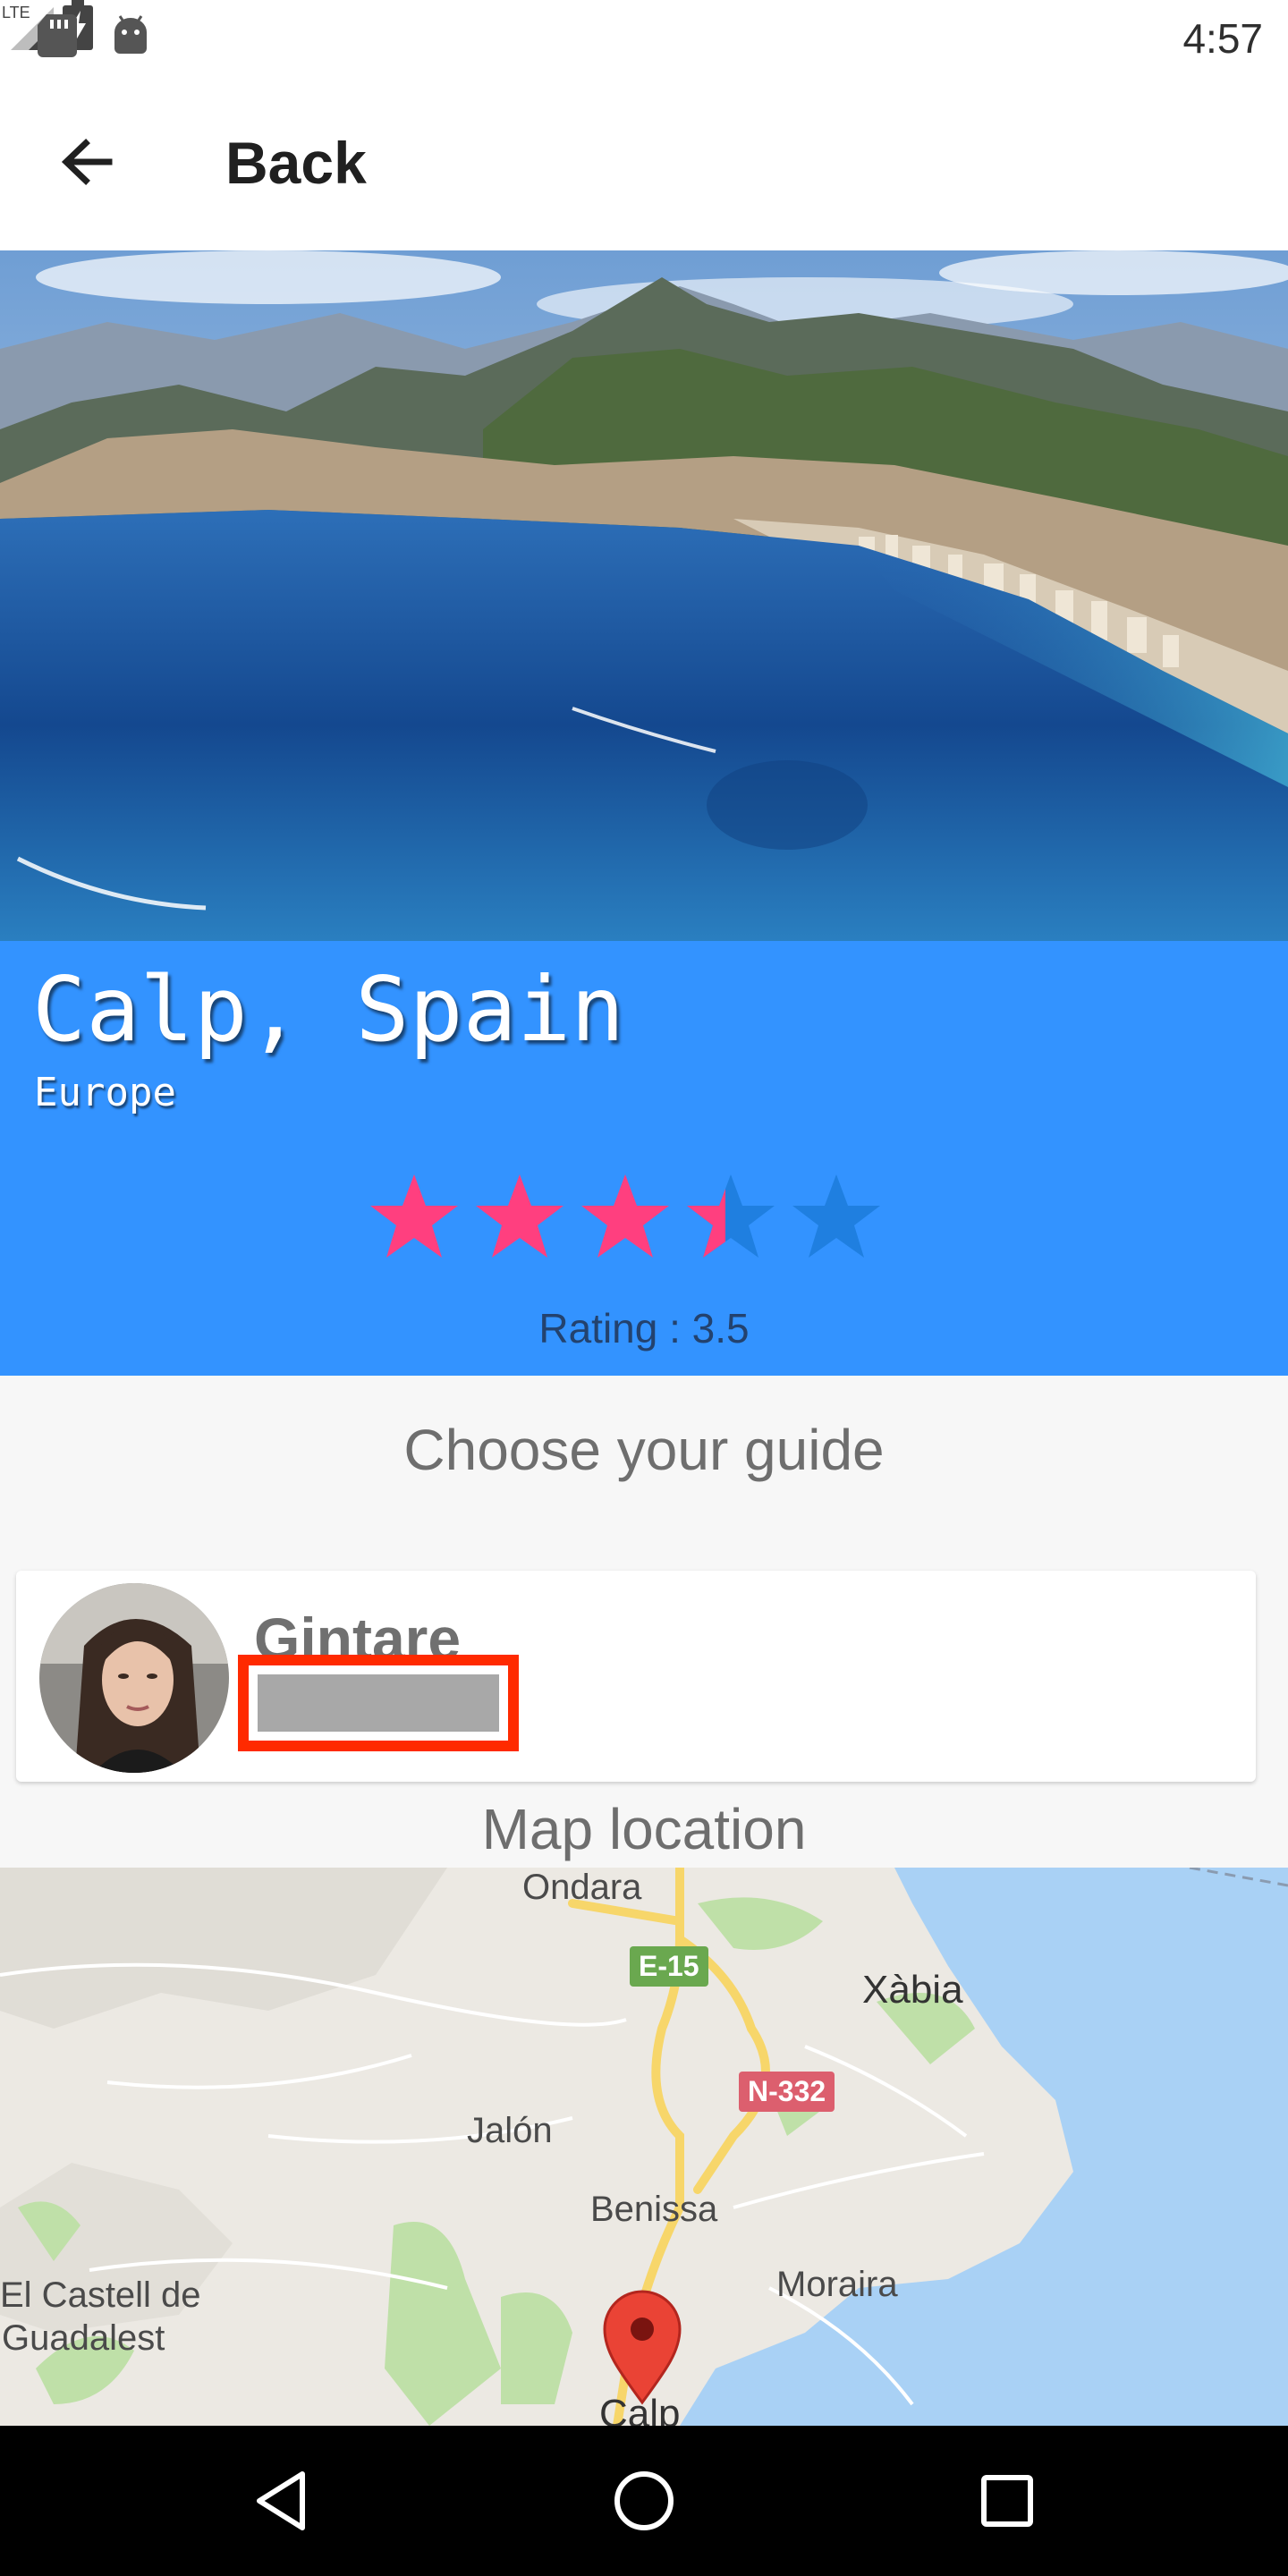  Describe the element at coordinates (582, 1887) in the screenshot. I see `map-label-ondara: Ondara` at that location.